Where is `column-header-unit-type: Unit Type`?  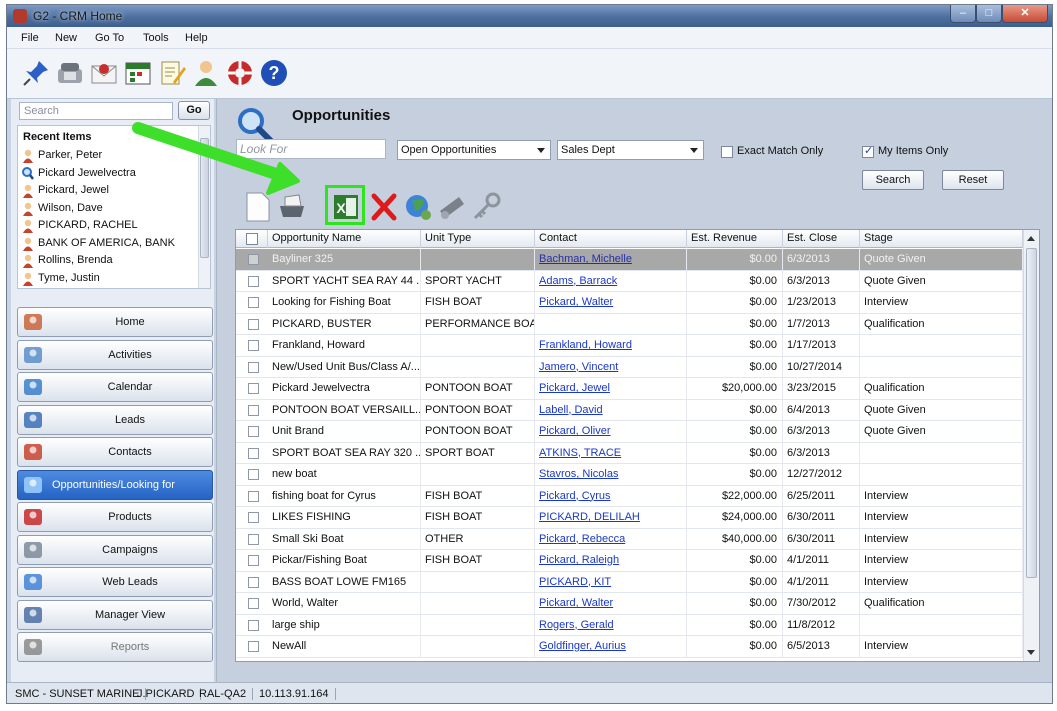
column-header-unit-type: Unit Type is located at coordinates (478, 239).